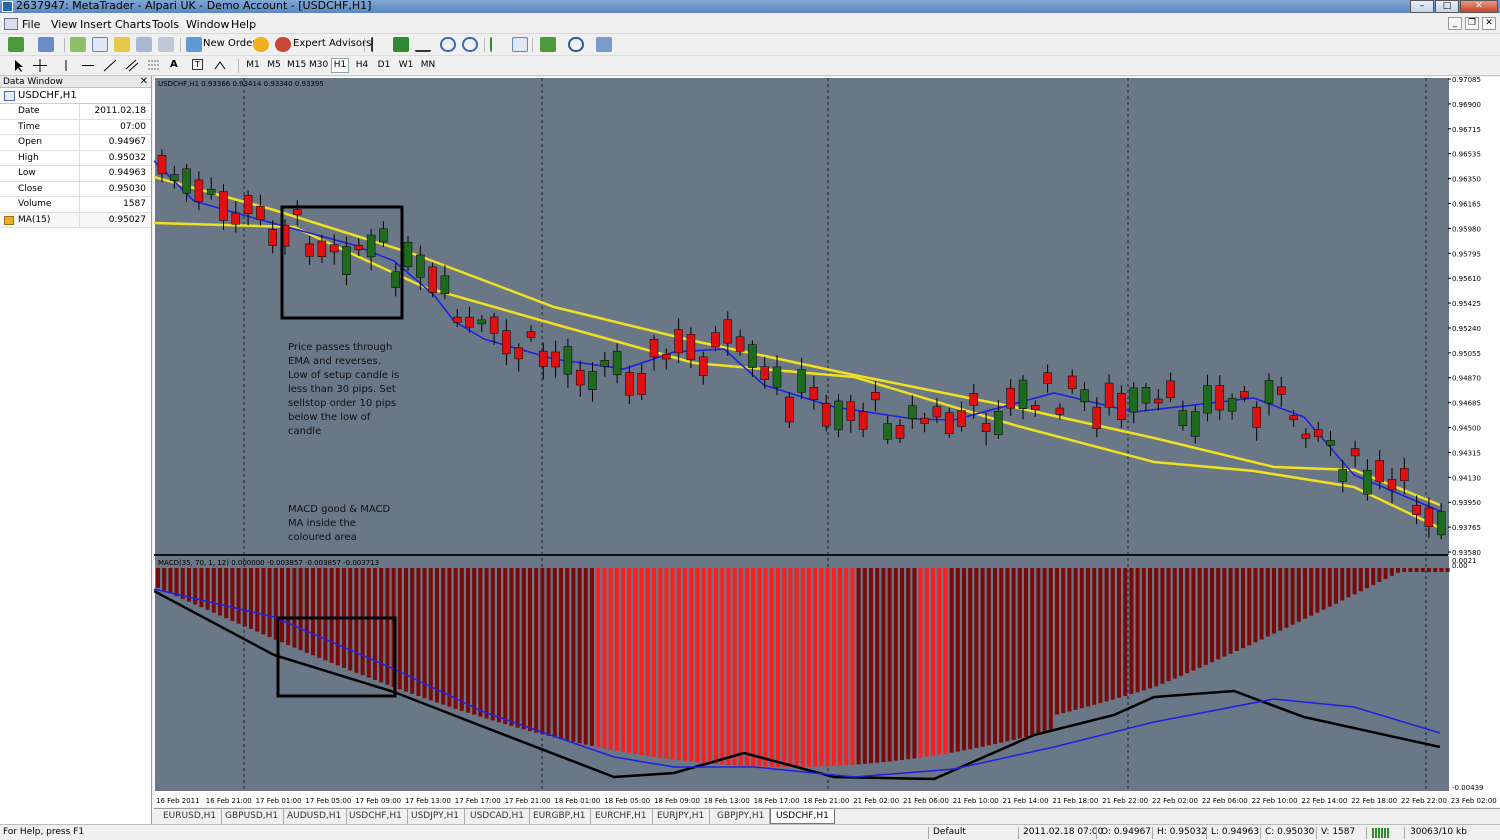 The height and width of the screenshot is (840, 1500). Describe the element at coordinates (926, 801) in the screenshot. I see `time-label: 21 Feb 06:00` at that location.